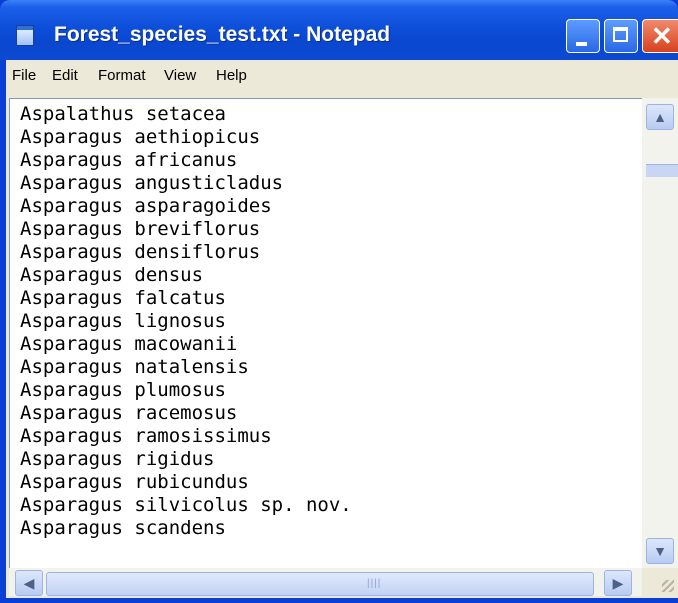 The height and width of the screenshot is (603, 678). Describe the element at coordinates (65, 76) in the screenshot. I see `menu-edit: Edit` at that location.